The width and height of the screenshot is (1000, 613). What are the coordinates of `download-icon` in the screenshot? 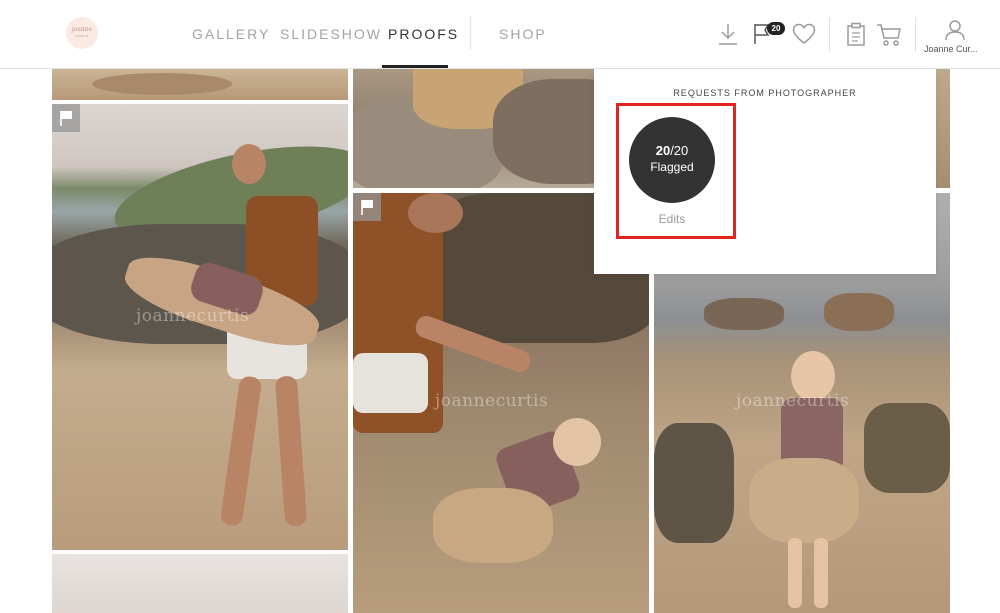 It's located at (728, 34).